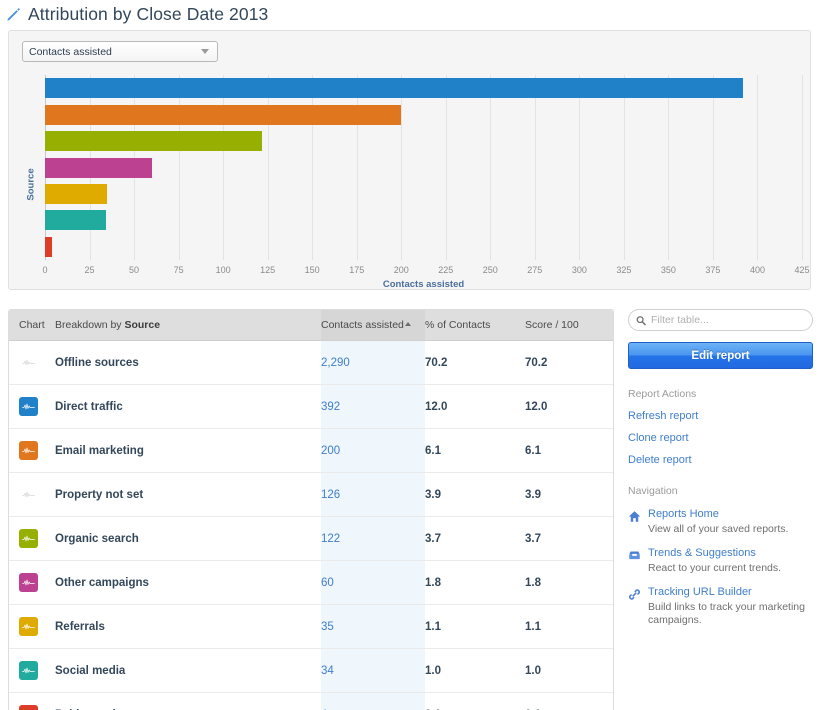 The image size is (819, 710). What do you see at coordinates (373, 494) in the screenshot?
I see `row-metric-cell: 126` at bounding box center [373, 494].